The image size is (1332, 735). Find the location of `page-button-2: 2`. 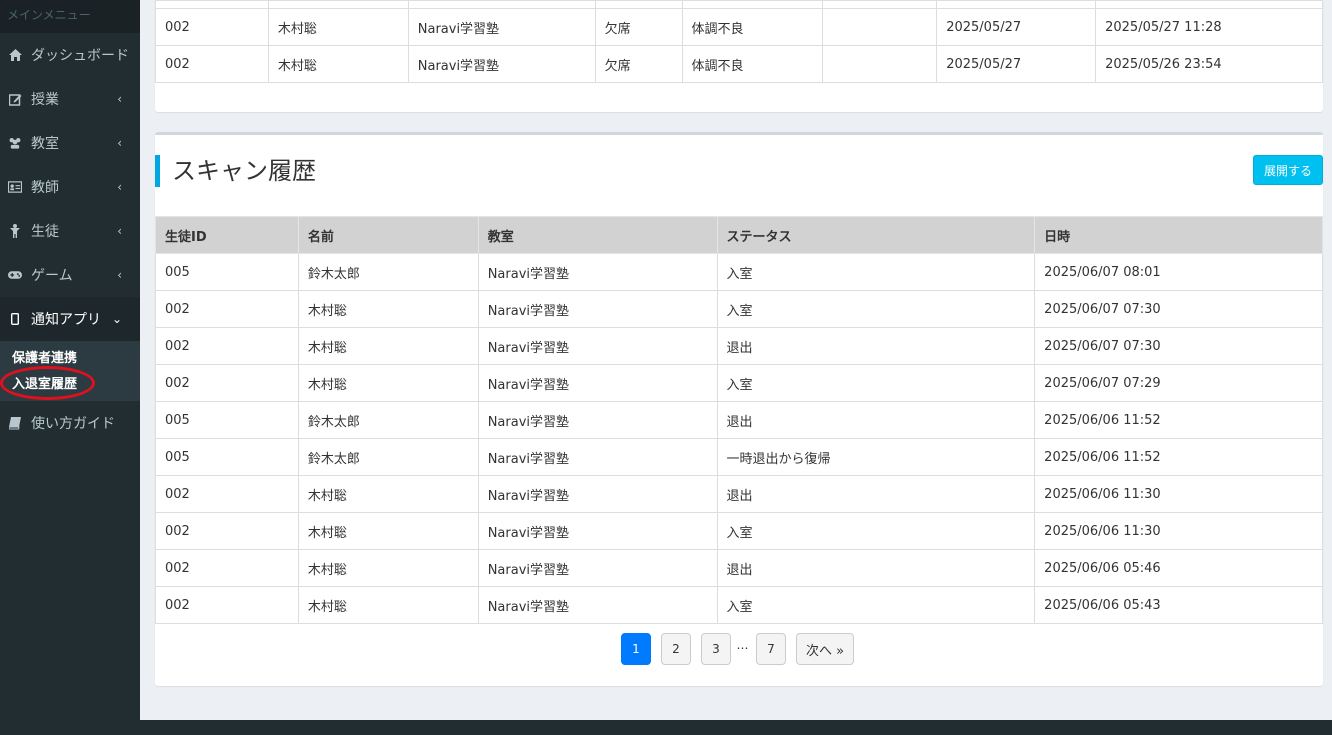

page-button-2: 2 is located at coordinates (676, 649).